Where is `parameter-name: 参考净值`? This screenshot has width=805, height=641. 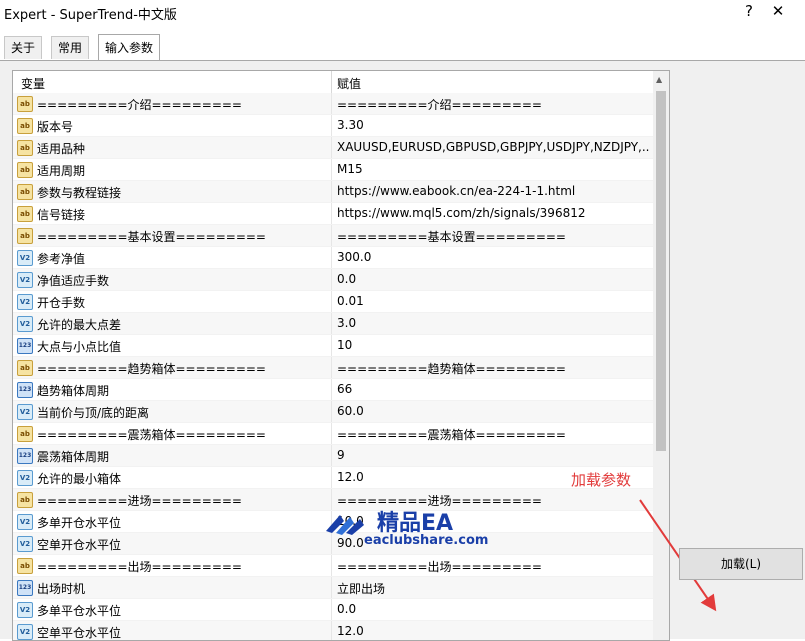 parameter-name: 参考净值 is located at coordinates (61, 259).